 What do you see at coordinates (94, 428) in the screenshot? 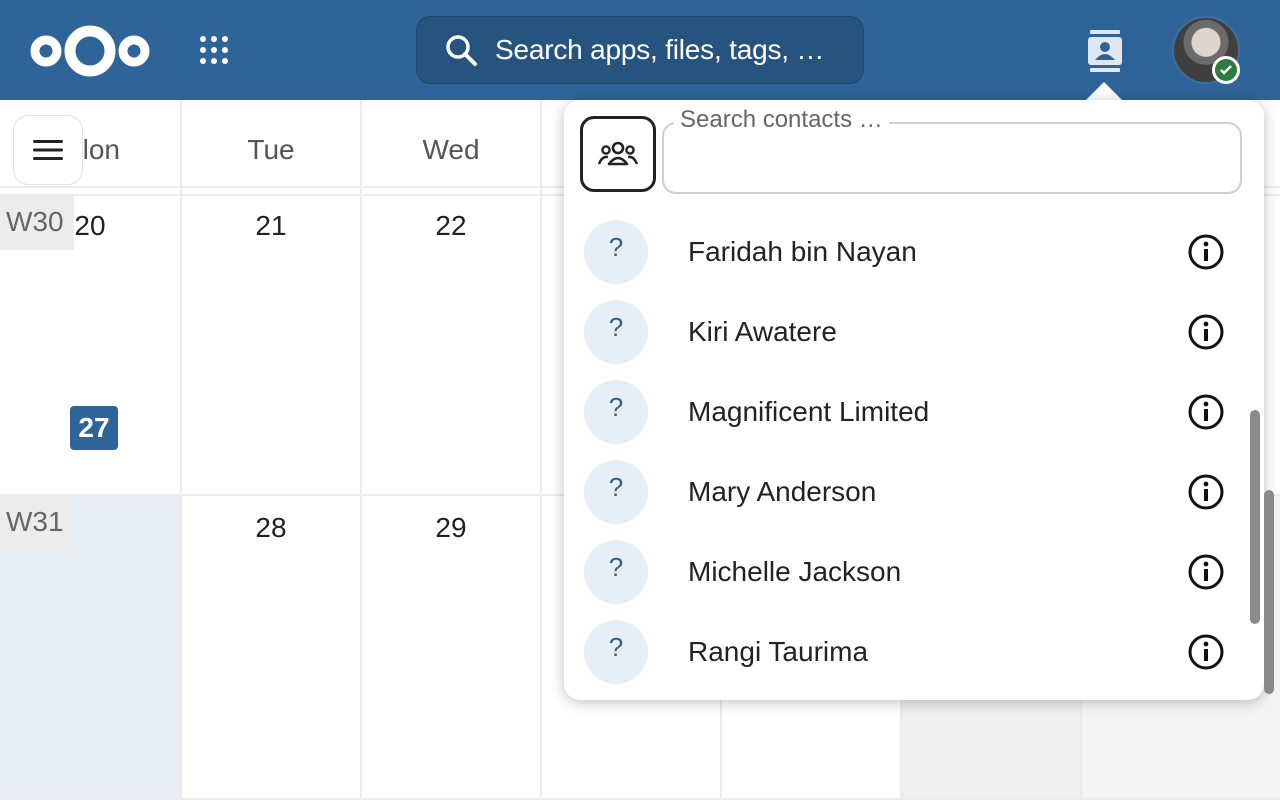
I see `today-date-badge: 27` at bounding box center [94, 428].